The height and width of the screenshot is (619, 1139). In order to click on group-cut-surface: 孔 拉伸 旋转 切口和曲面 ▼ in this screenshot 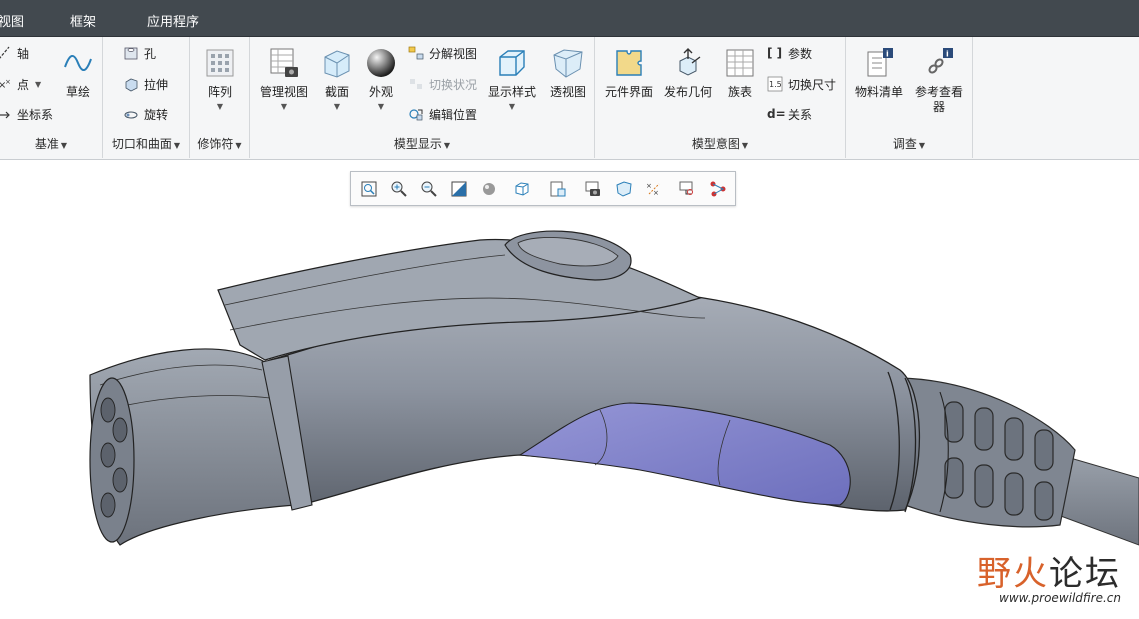, I will do `click(146, 97)`.